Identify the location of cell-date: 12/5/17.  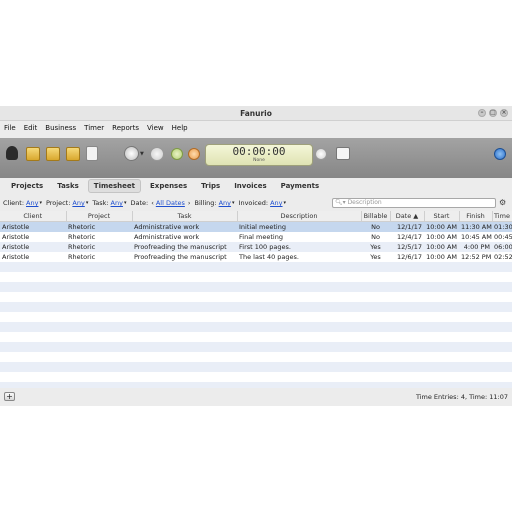
(407, 247).